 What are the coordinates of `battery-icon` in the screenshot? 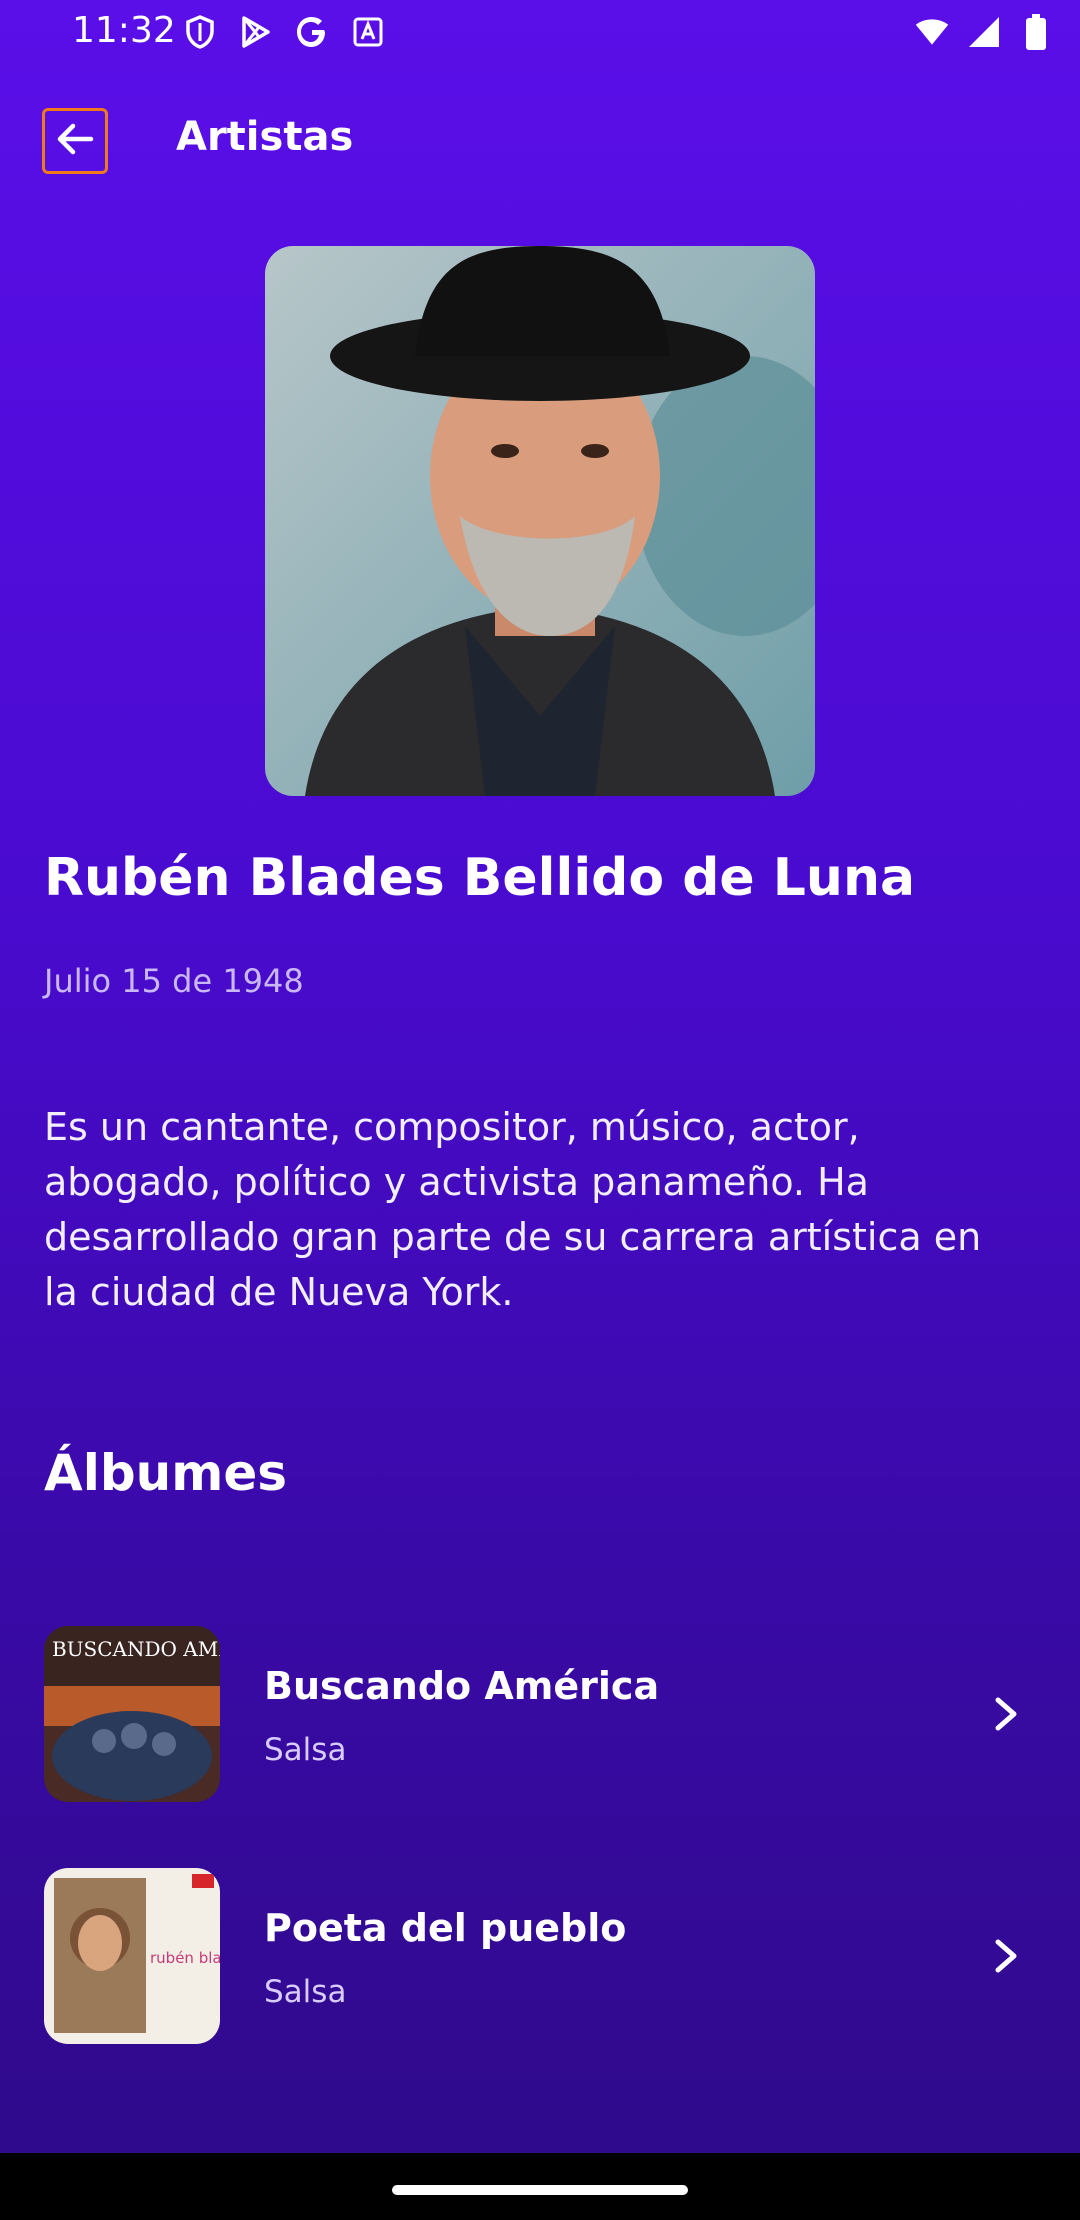 It's located at (1036, 32).